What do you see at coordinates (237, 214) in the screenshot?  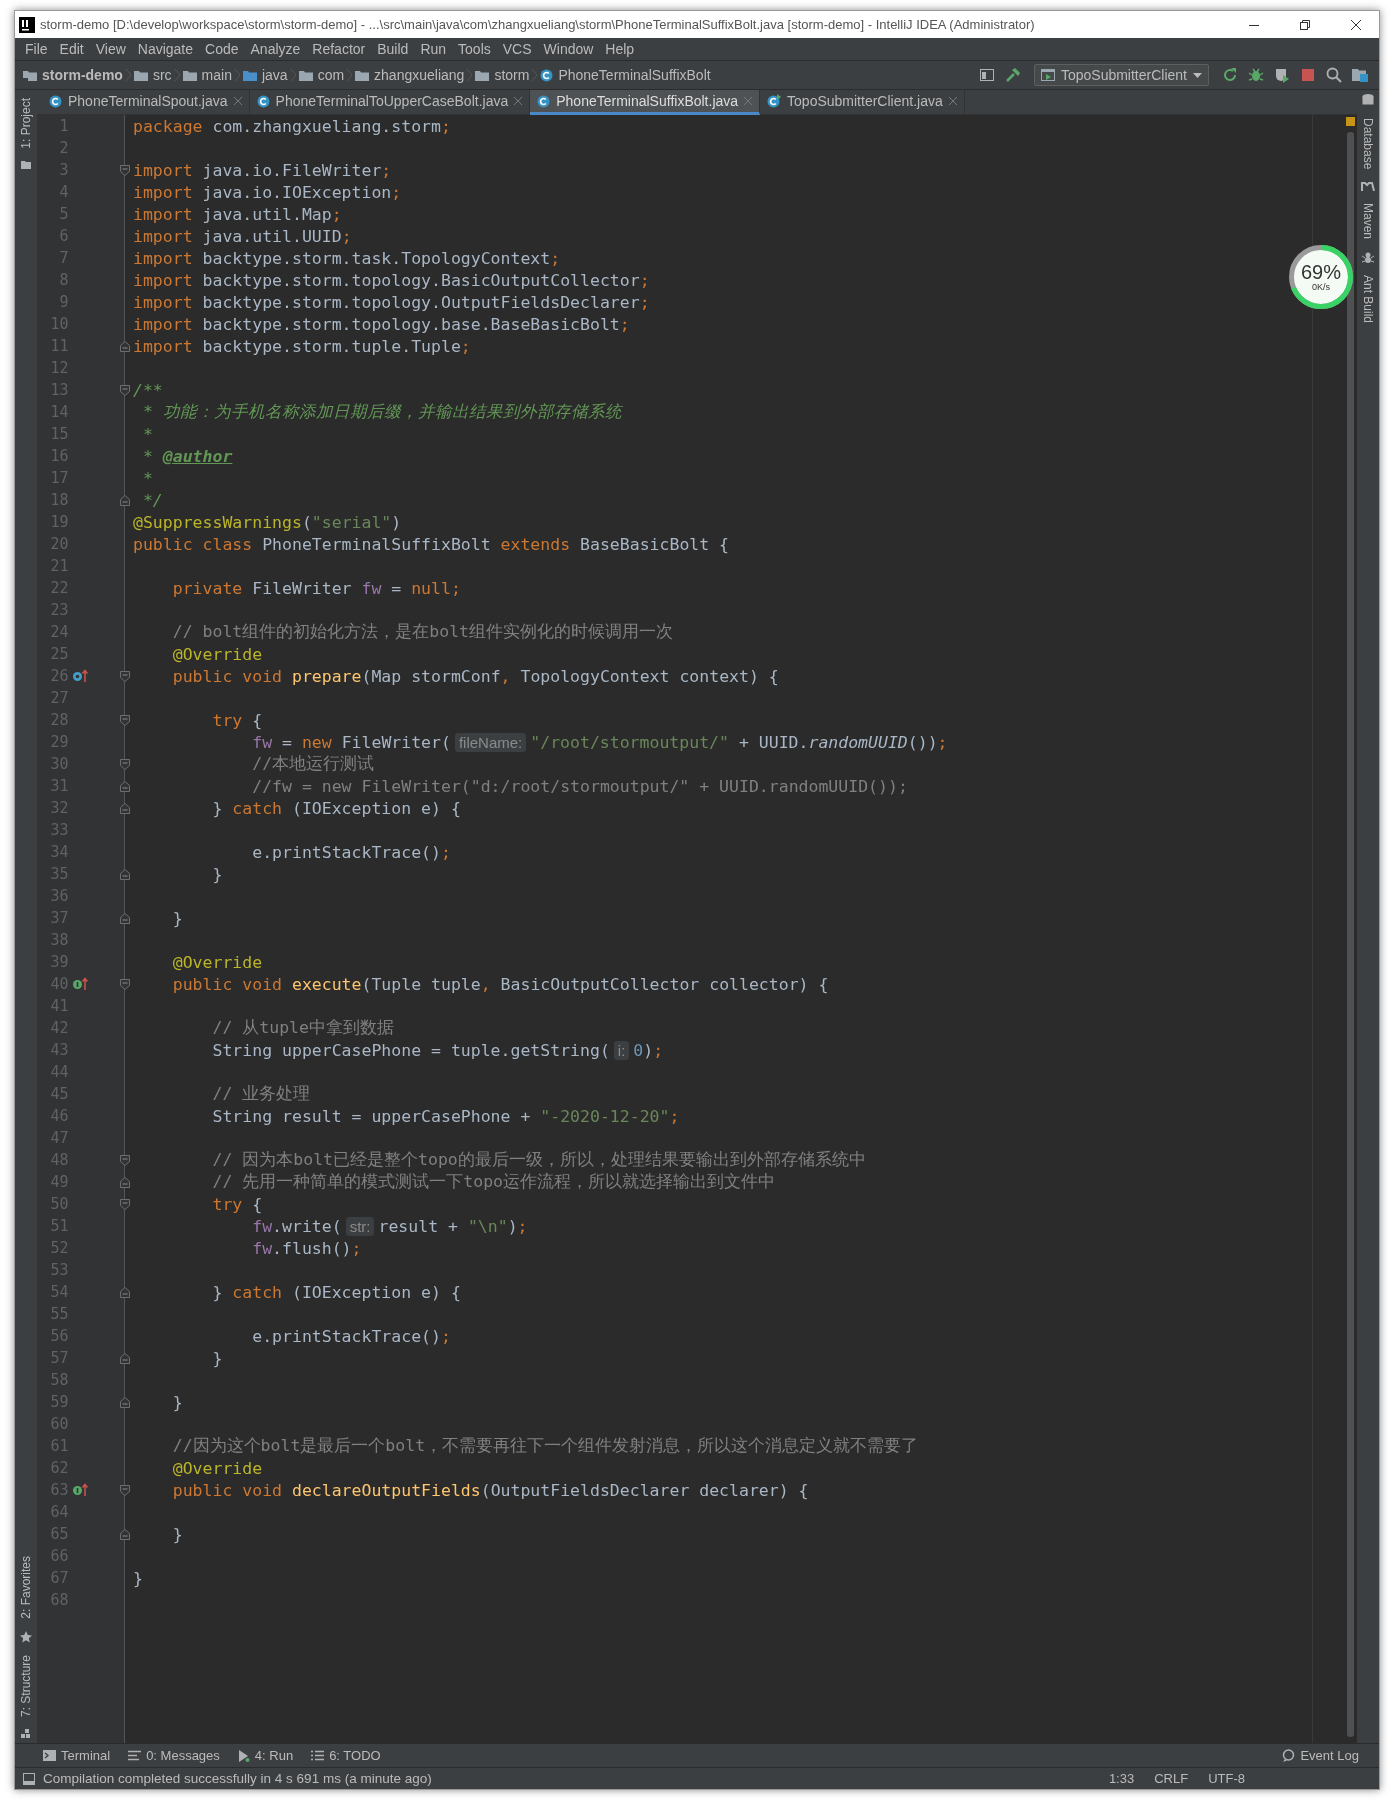 I see `code-line: import java.util.Map;` at bounding box center [237, 214].